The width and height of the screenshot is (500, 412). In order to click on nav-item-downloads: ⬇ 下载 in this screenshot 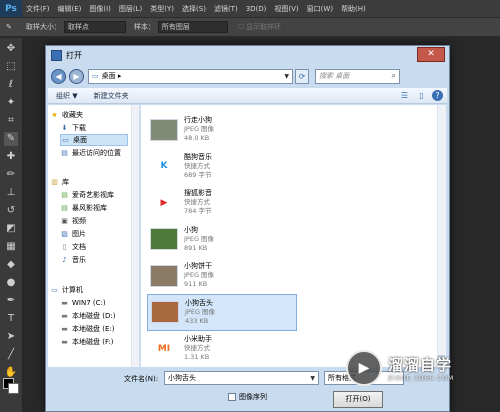, I will do `click(99, 128)`.